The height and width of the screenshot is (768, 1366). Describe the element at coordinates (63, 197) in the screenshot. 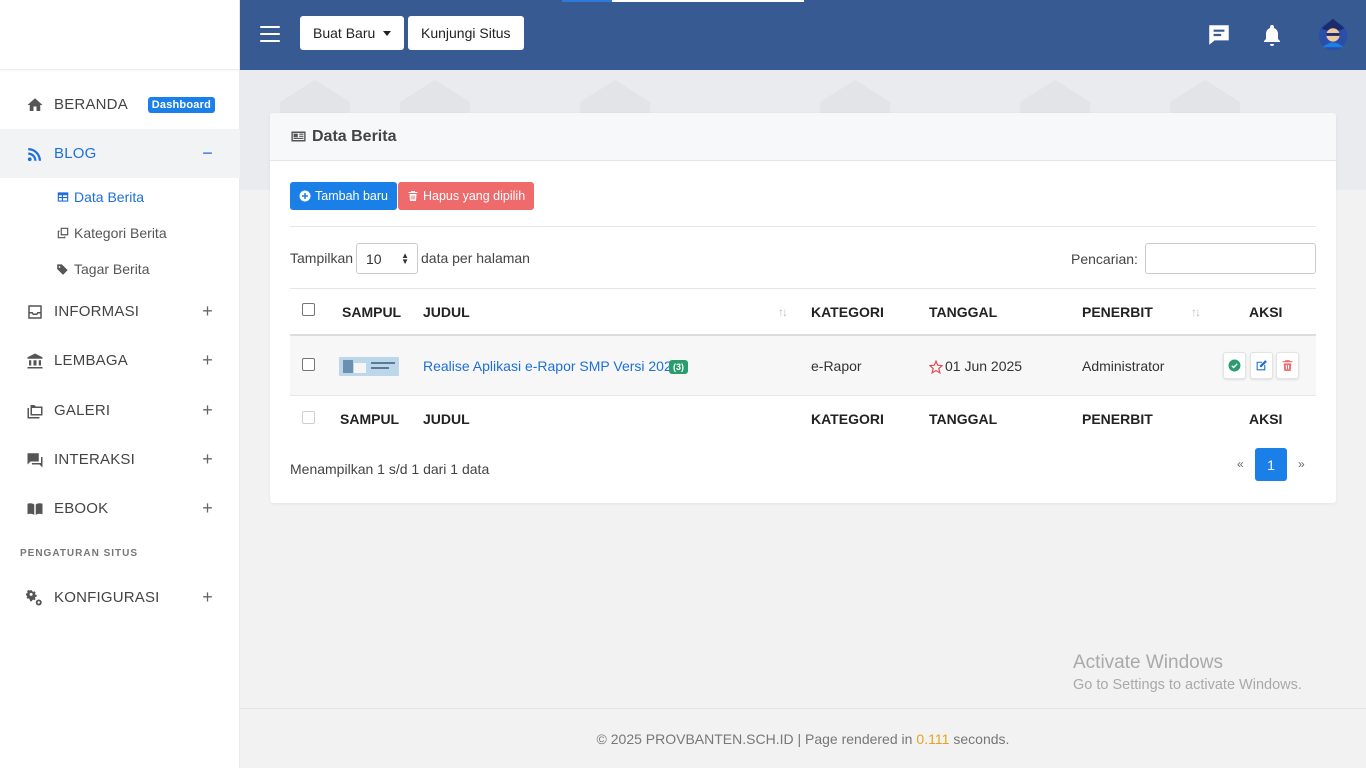

I see `table-icon` at that location.